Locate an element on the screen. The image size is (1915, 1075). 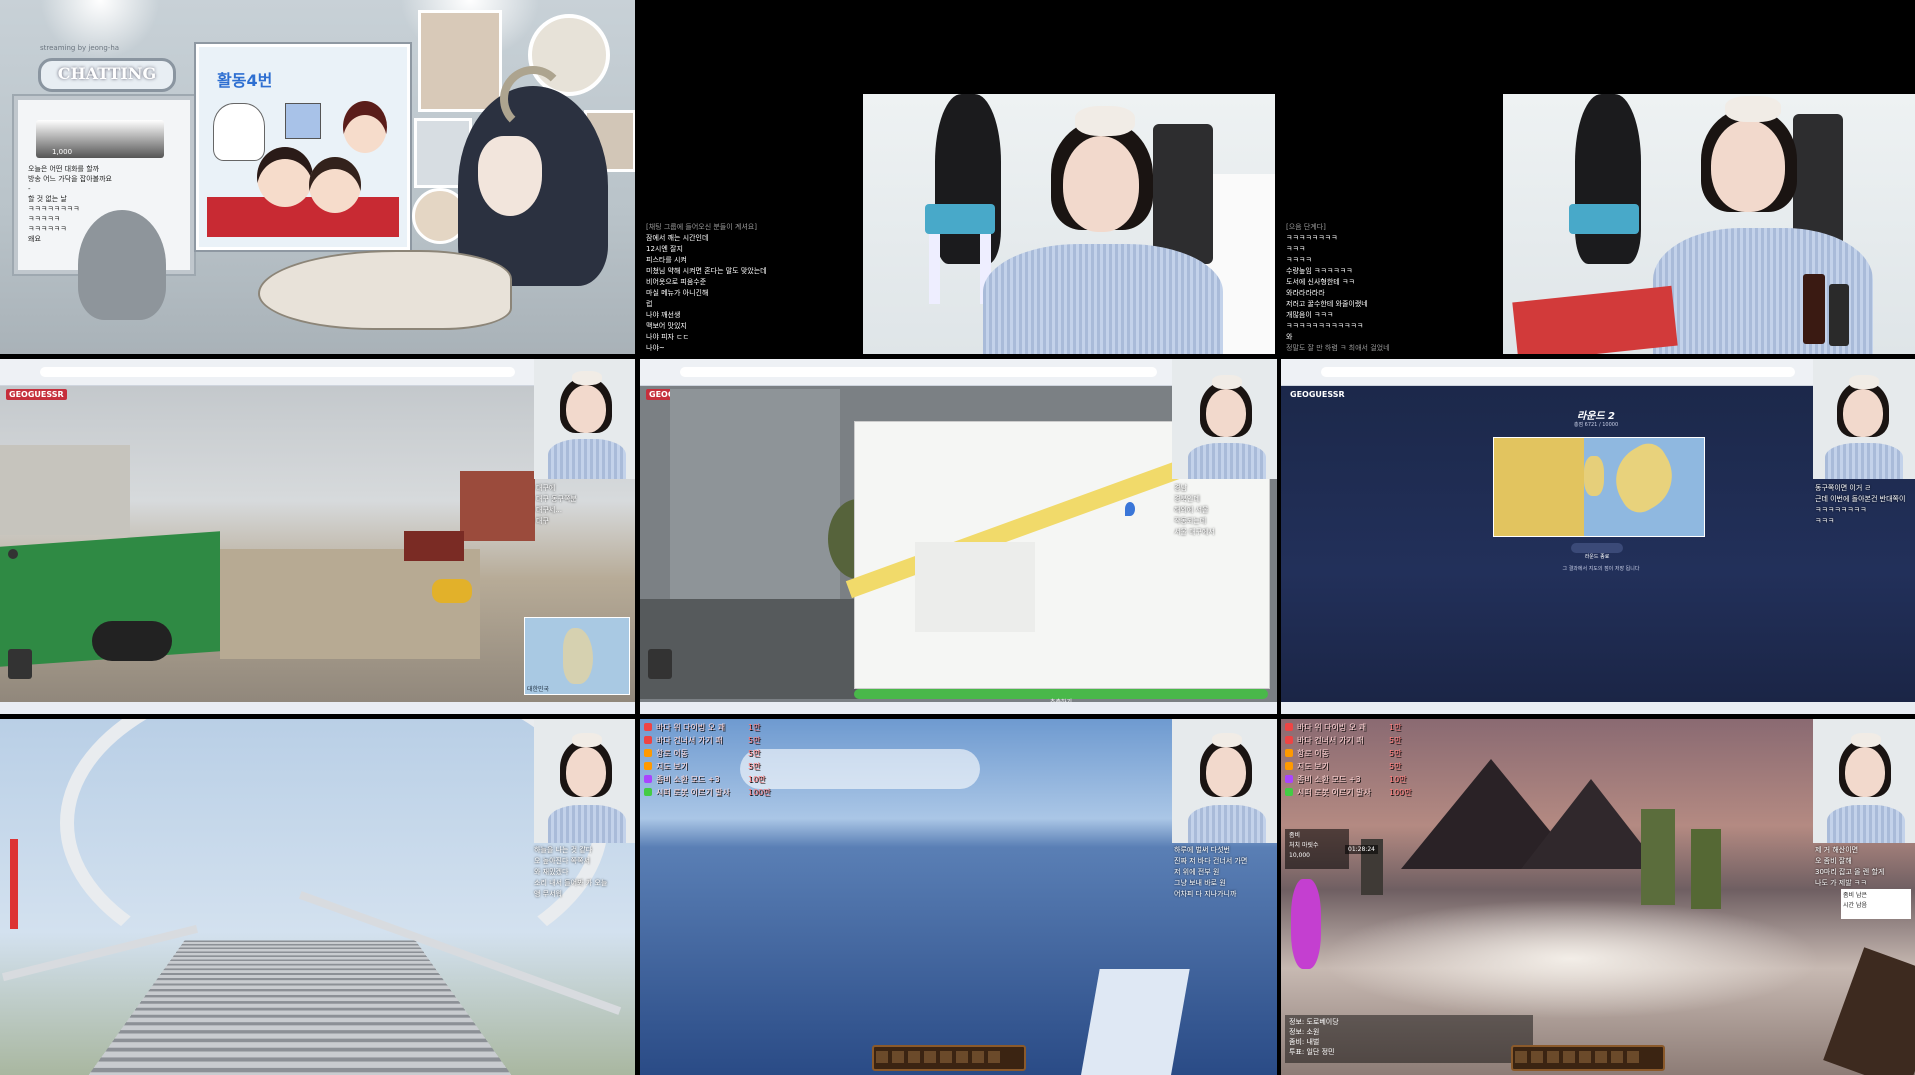
donation-row: 바다 건너서 가기 쾌 5만 is located at coordinates (702, 741).